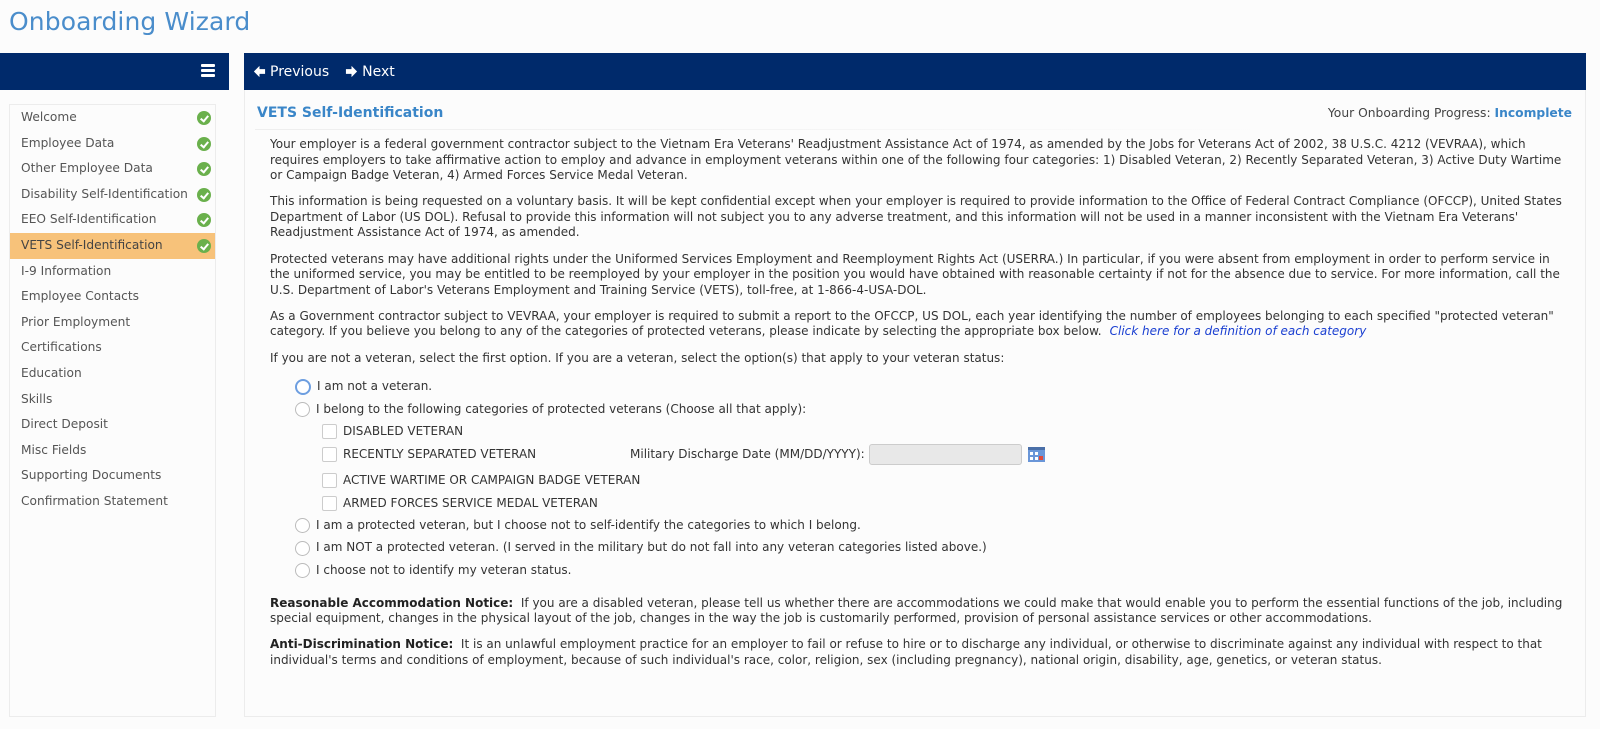 The width and height of the screenshot is (1600, 729). What do you see at coordinates (302, 548) in the screenshot?
I see `radio-not-protected` at bounding box center [302, 548].